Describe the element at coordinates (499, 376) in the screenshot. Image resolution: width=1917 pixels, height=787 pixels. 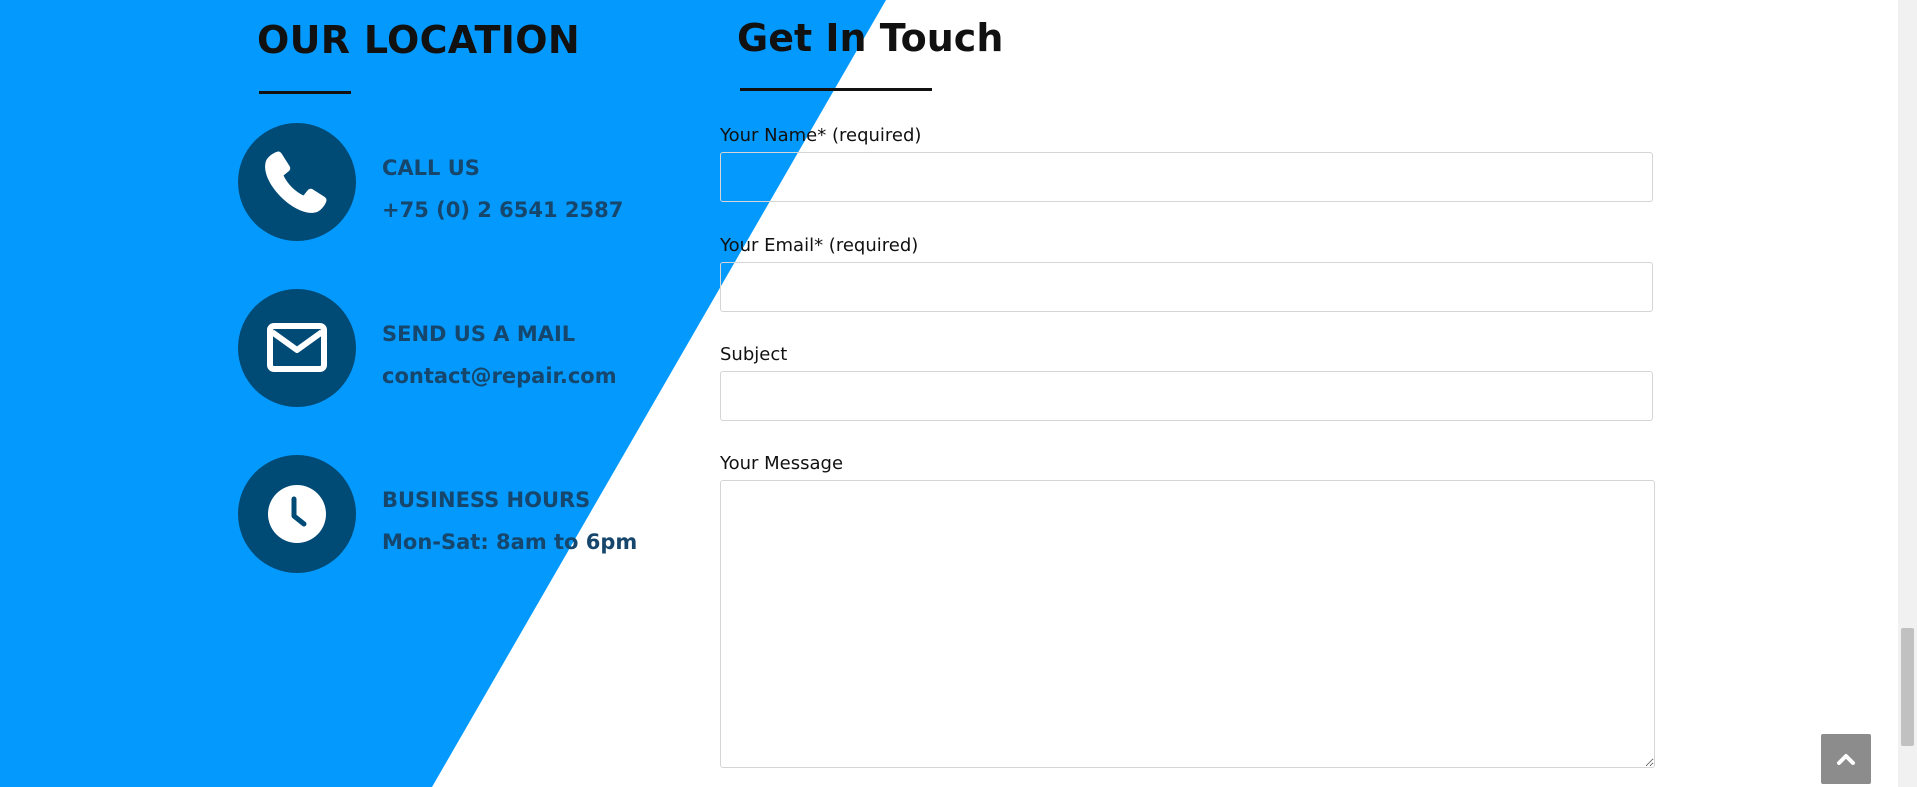
I see `email-address: contact@repair.com` at that location.